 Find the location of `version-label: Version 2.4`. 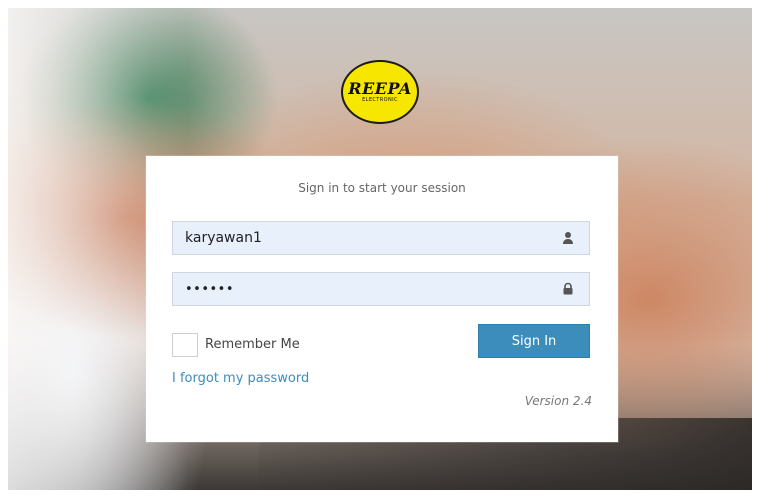

version-label: Version 2.4 is located at coordinates (558, 401).